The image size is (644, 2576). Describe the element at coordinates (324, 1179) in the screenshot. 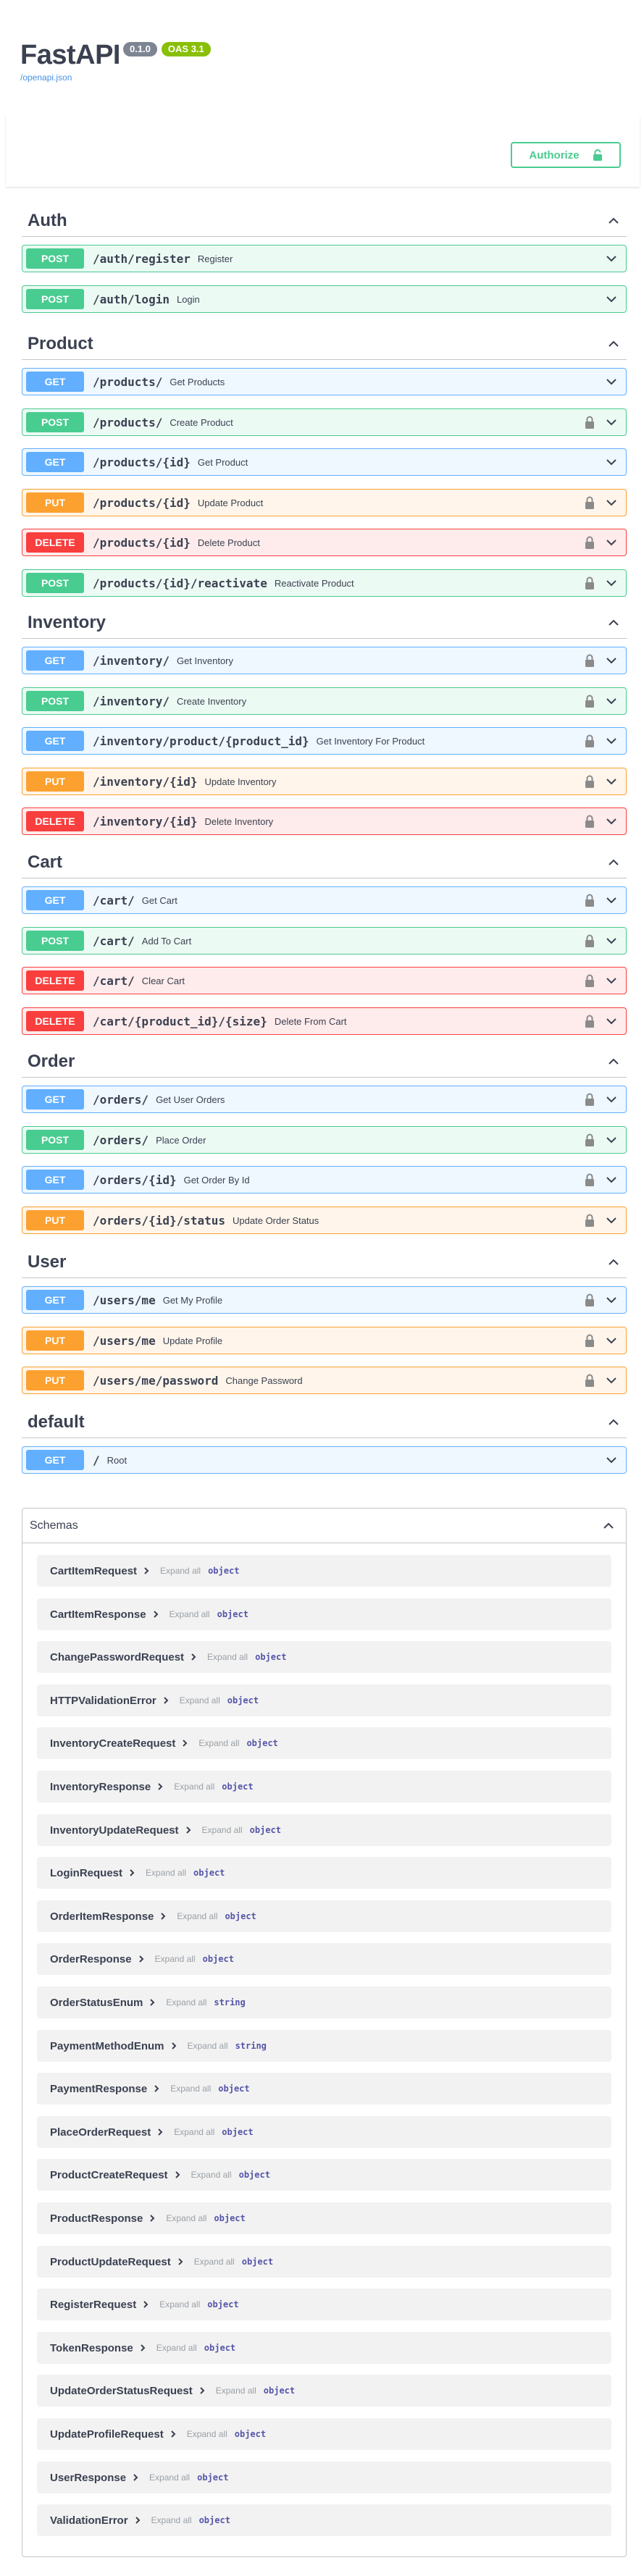

I see `operation-get: GET/orders/{id} Get Order By Id` at that location.